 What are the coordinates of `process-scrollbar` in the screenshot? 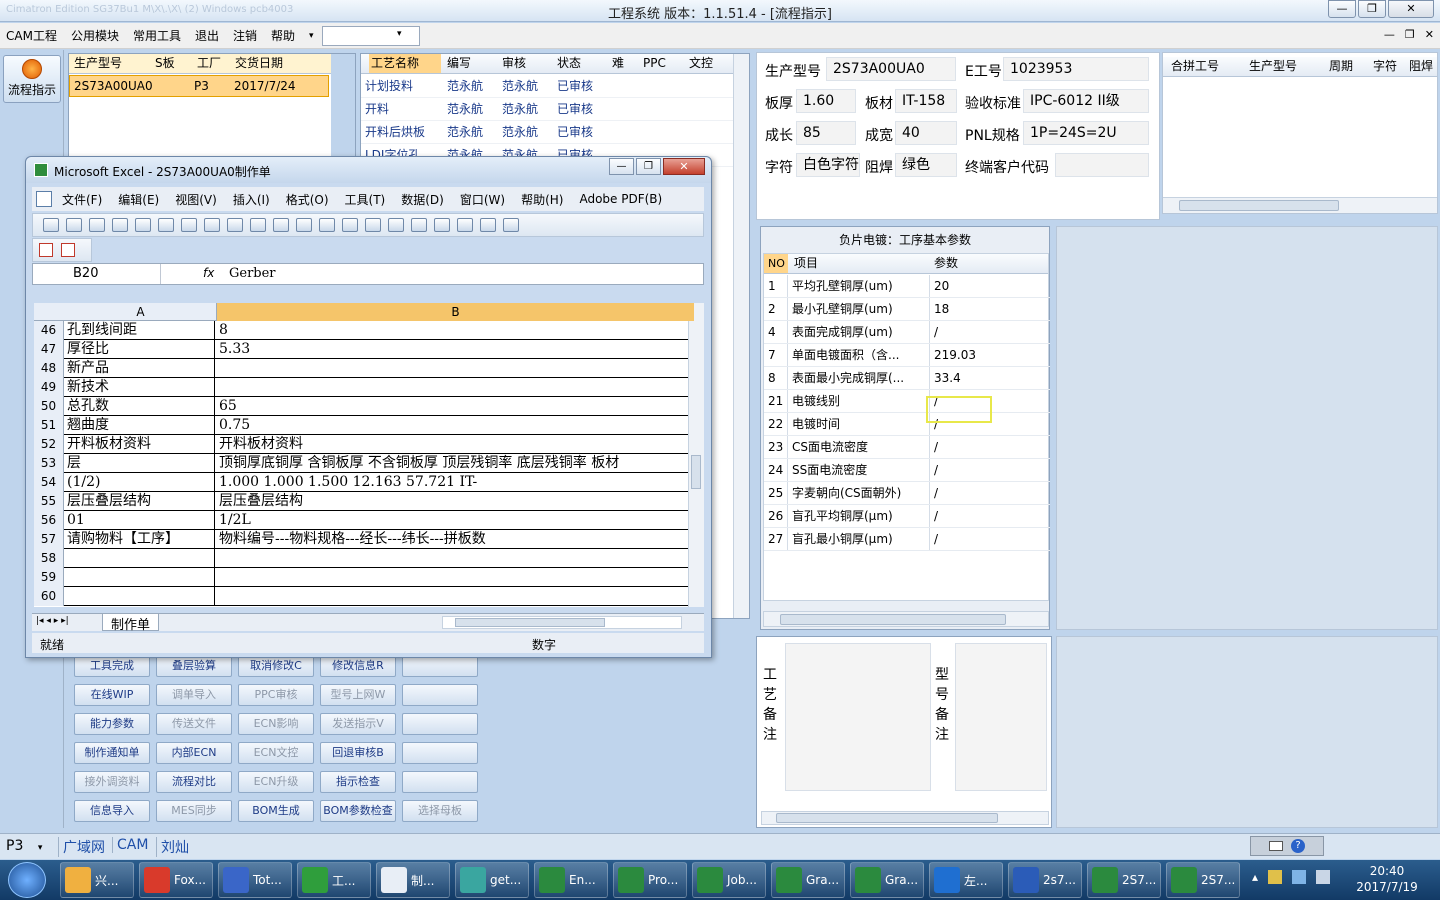 It's located at (741, 336).